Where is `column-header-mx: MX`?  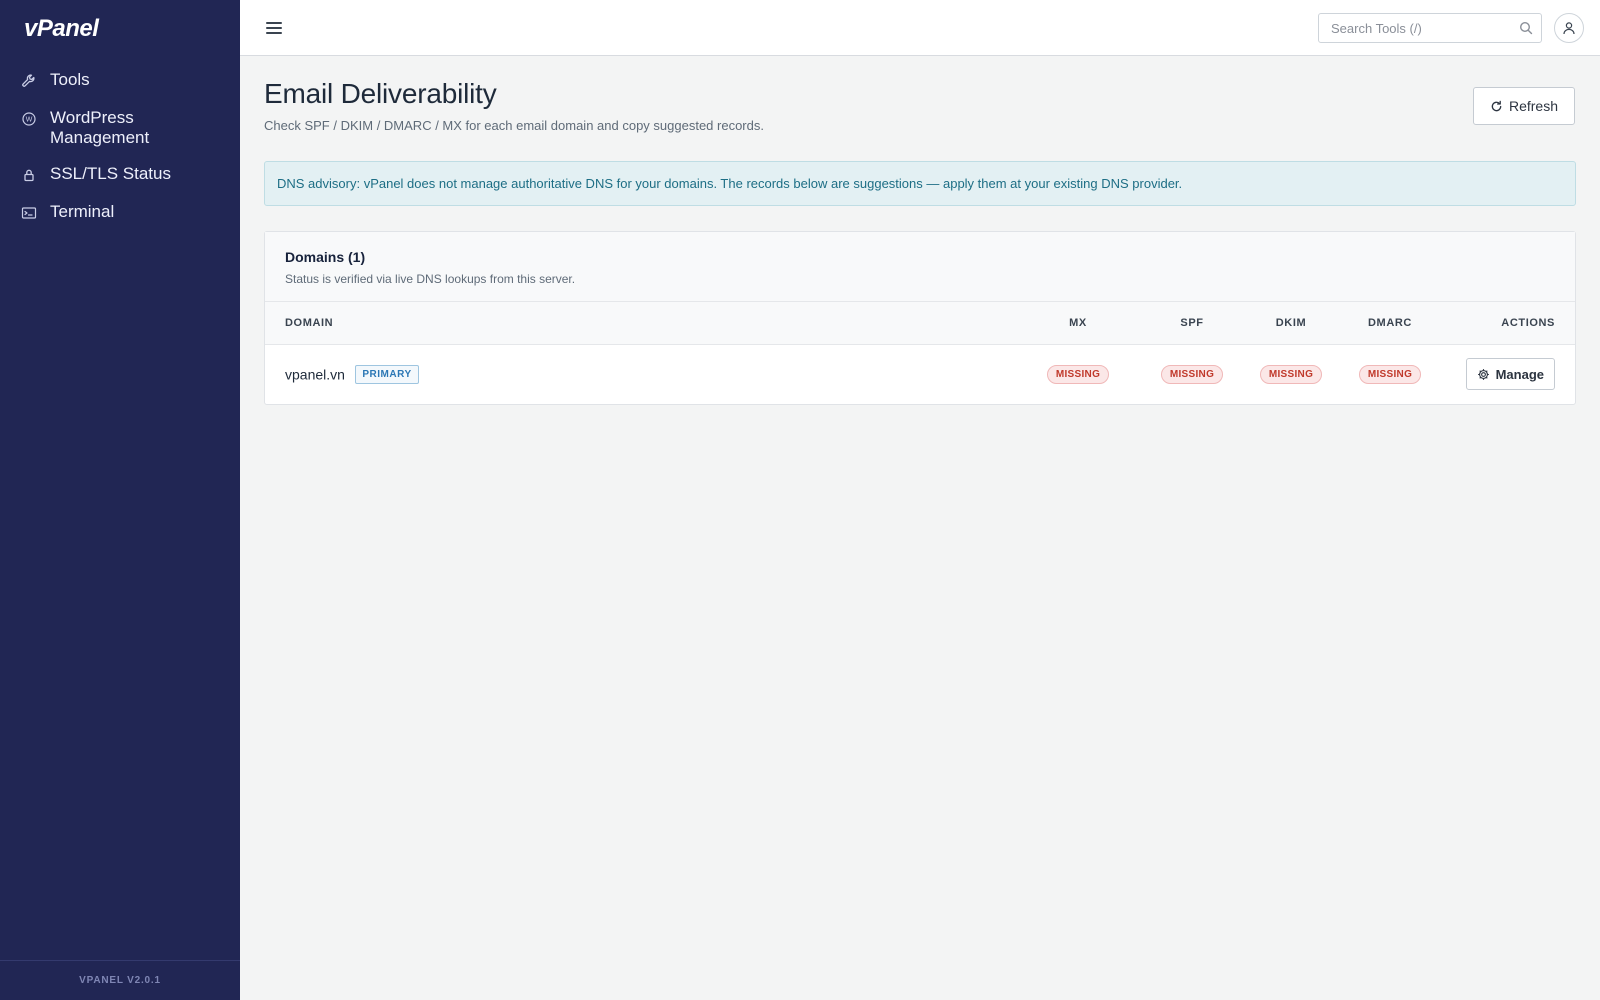
column-header-mx: MX is located at coordinates (1078, 323).